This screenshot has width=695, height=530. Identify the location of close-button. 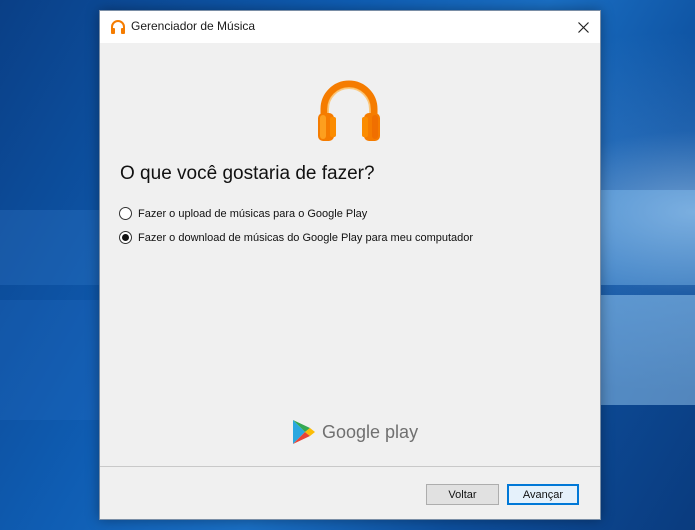
(583, 27).